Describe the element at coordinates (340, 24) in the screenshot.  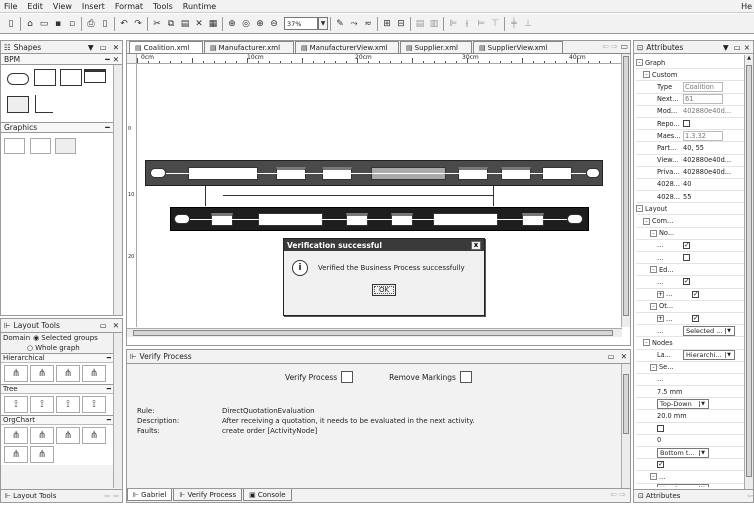
I see `tool-icon: ✎` at that location.